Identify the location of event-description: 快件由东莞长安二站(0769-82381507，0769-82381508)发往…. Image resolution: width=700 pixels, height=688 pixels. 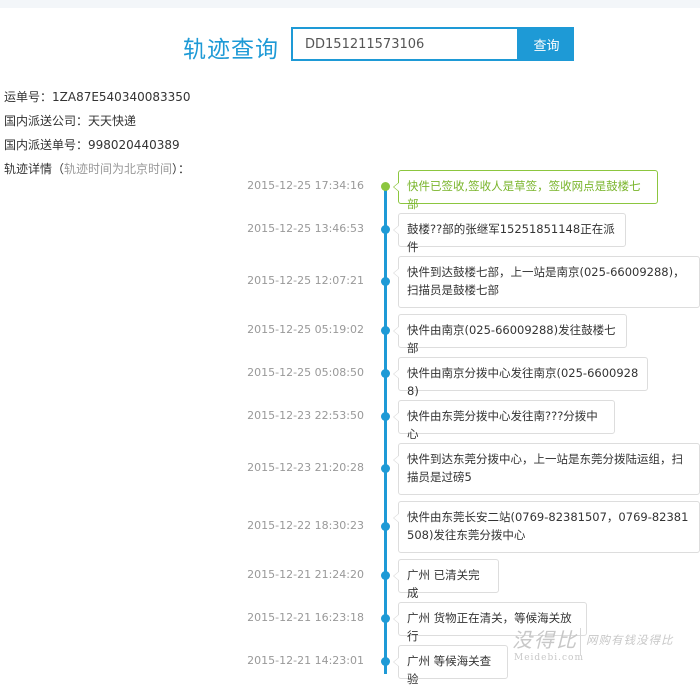
(546, 527).